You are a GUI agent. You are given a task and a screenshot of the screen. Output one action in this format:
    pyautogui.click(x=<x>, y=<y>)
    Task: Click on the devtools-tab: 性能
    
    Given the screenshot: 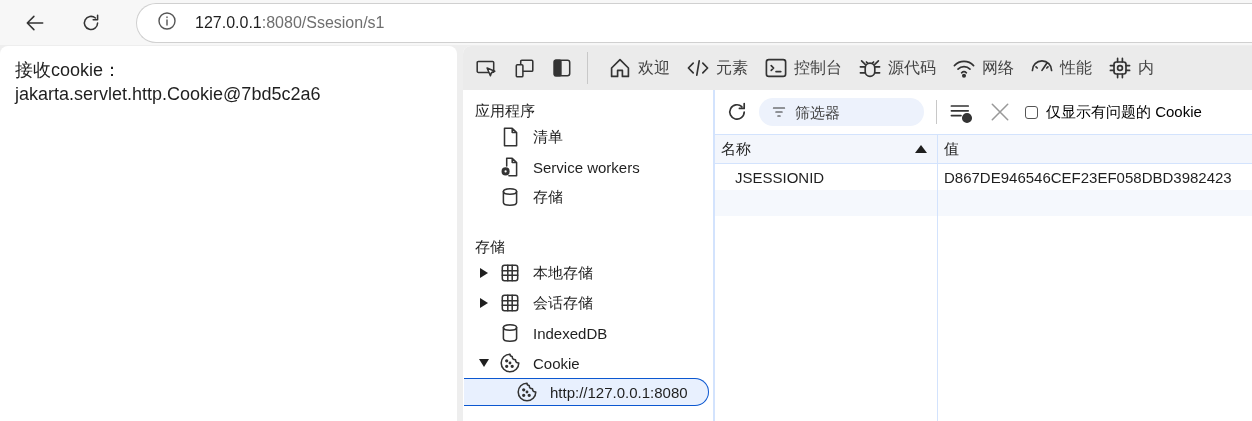 What is the action you would take?
    pyautogui.click(x=1061, y=68)
    